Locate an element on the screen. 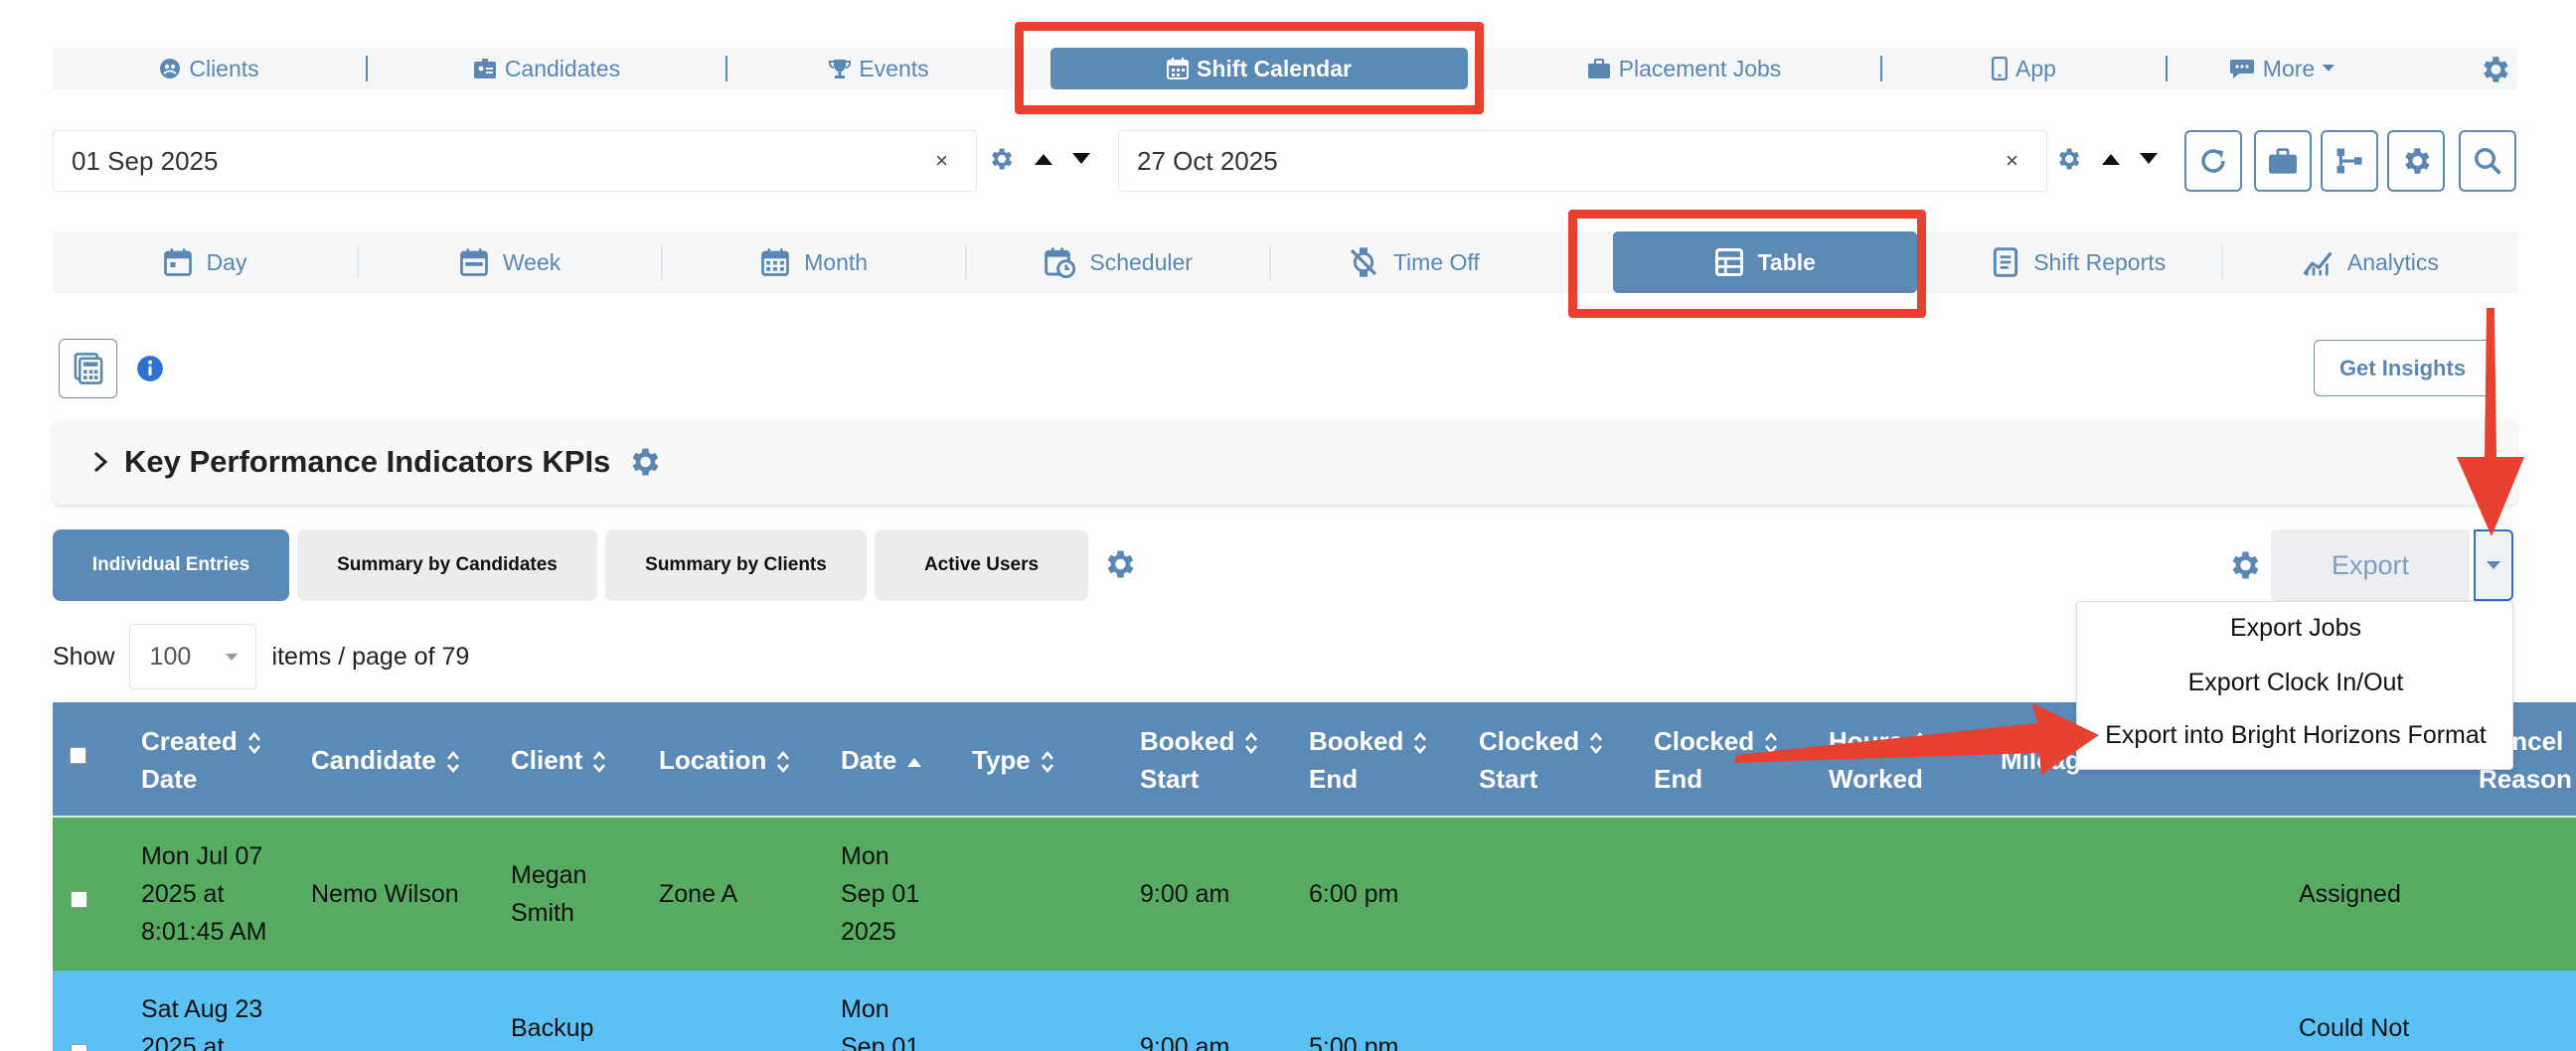 Image resolution: width=2576 pixels, height=1051 pixels. arrow-right-annotation is located at coordinates (1916, 739).